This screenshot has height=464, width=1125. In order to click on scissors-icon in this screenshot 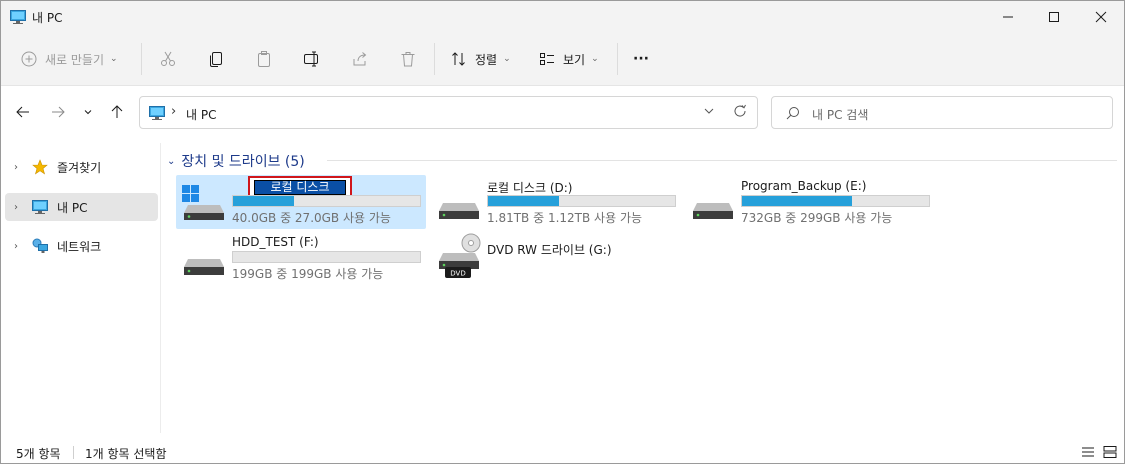, I will do `click(168, 58)`.